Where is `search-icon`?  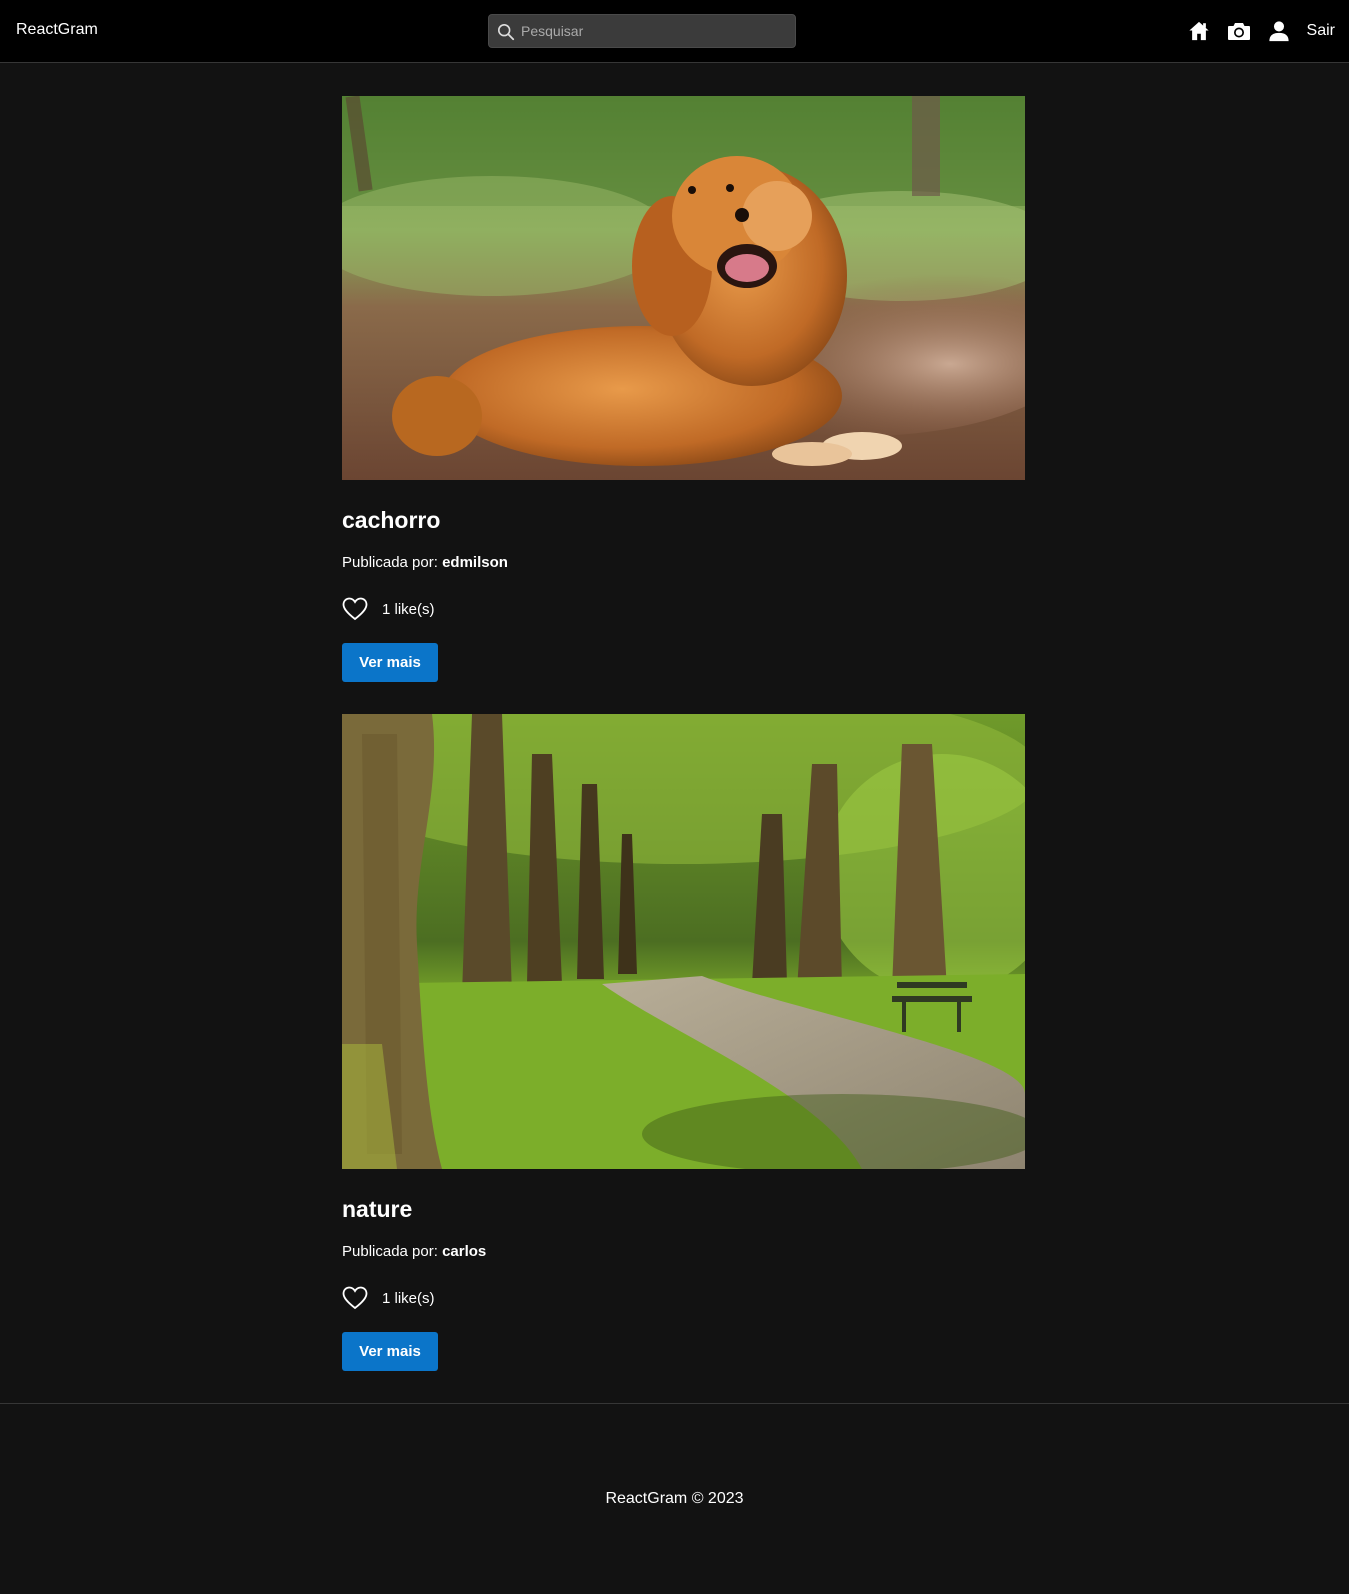 search-icon is located at coordinates (506, 32).